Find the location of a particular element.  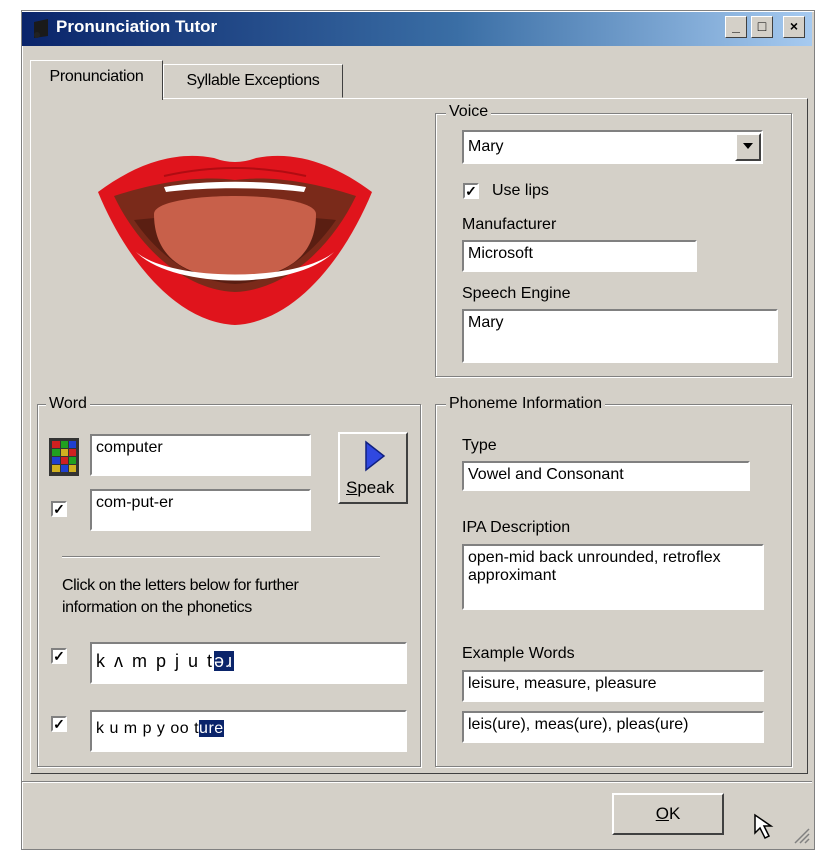

word-input: computer is located at coordinates (200, 455).